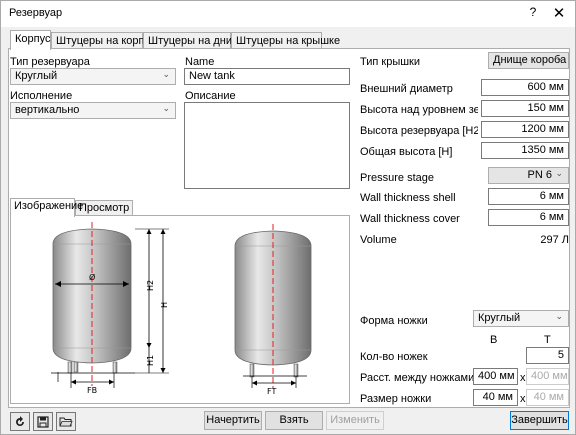  I want to click on leg-size-t-input: 40 мм, so click(547, 397).